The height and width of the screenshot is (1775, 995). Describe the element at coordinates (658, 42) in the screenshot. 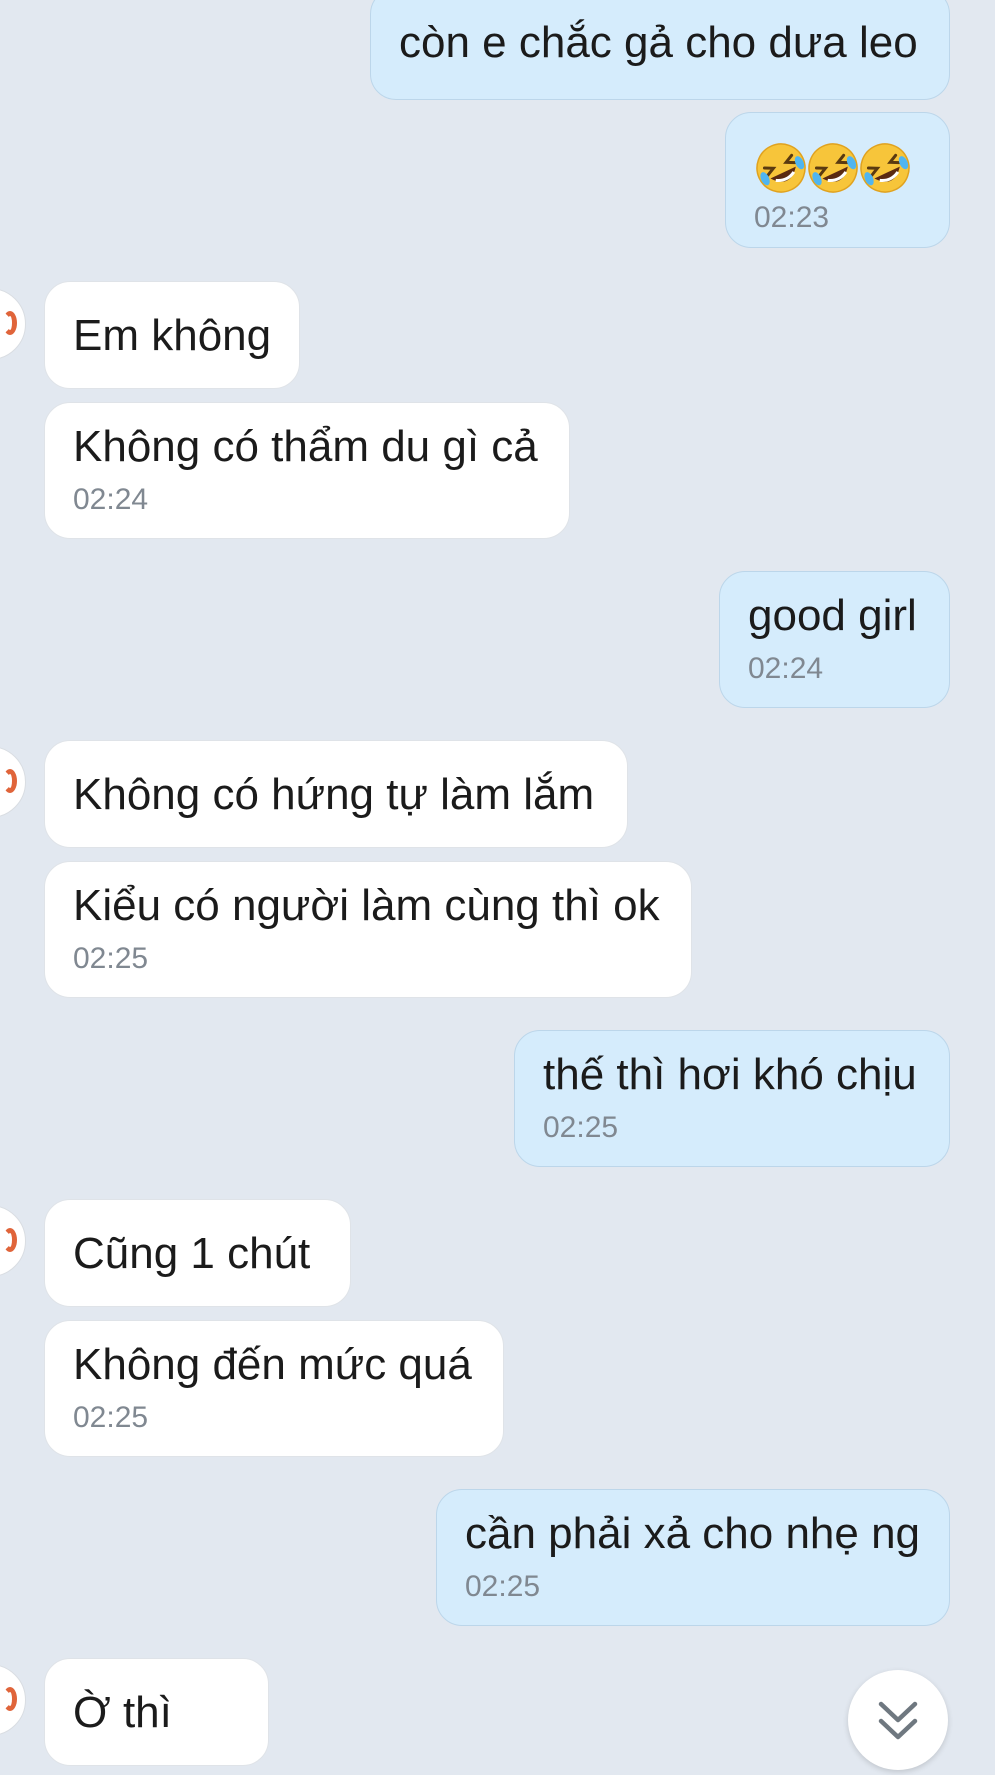

I see `message-text: còn e chắc gả cho dưa leo` at that location.